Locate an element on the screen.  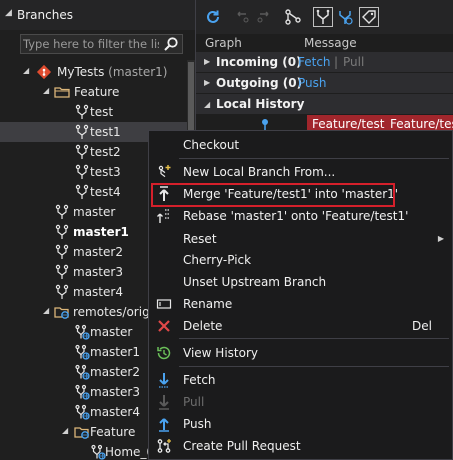
column-message: Message is located at coordinates (330, 43).